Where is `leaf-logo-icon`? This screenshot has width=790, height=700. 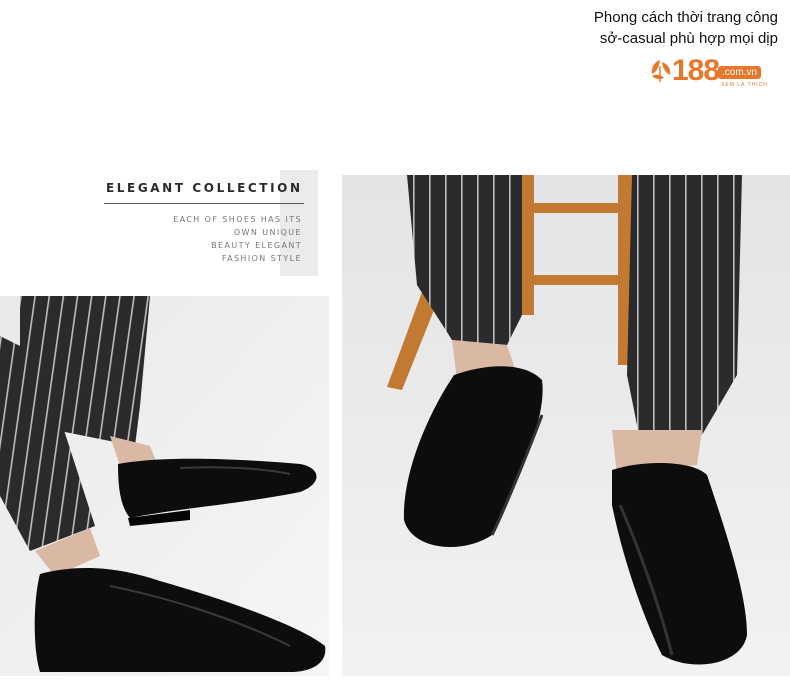
leaf-logo-icon is located at coordinates (661, 71).